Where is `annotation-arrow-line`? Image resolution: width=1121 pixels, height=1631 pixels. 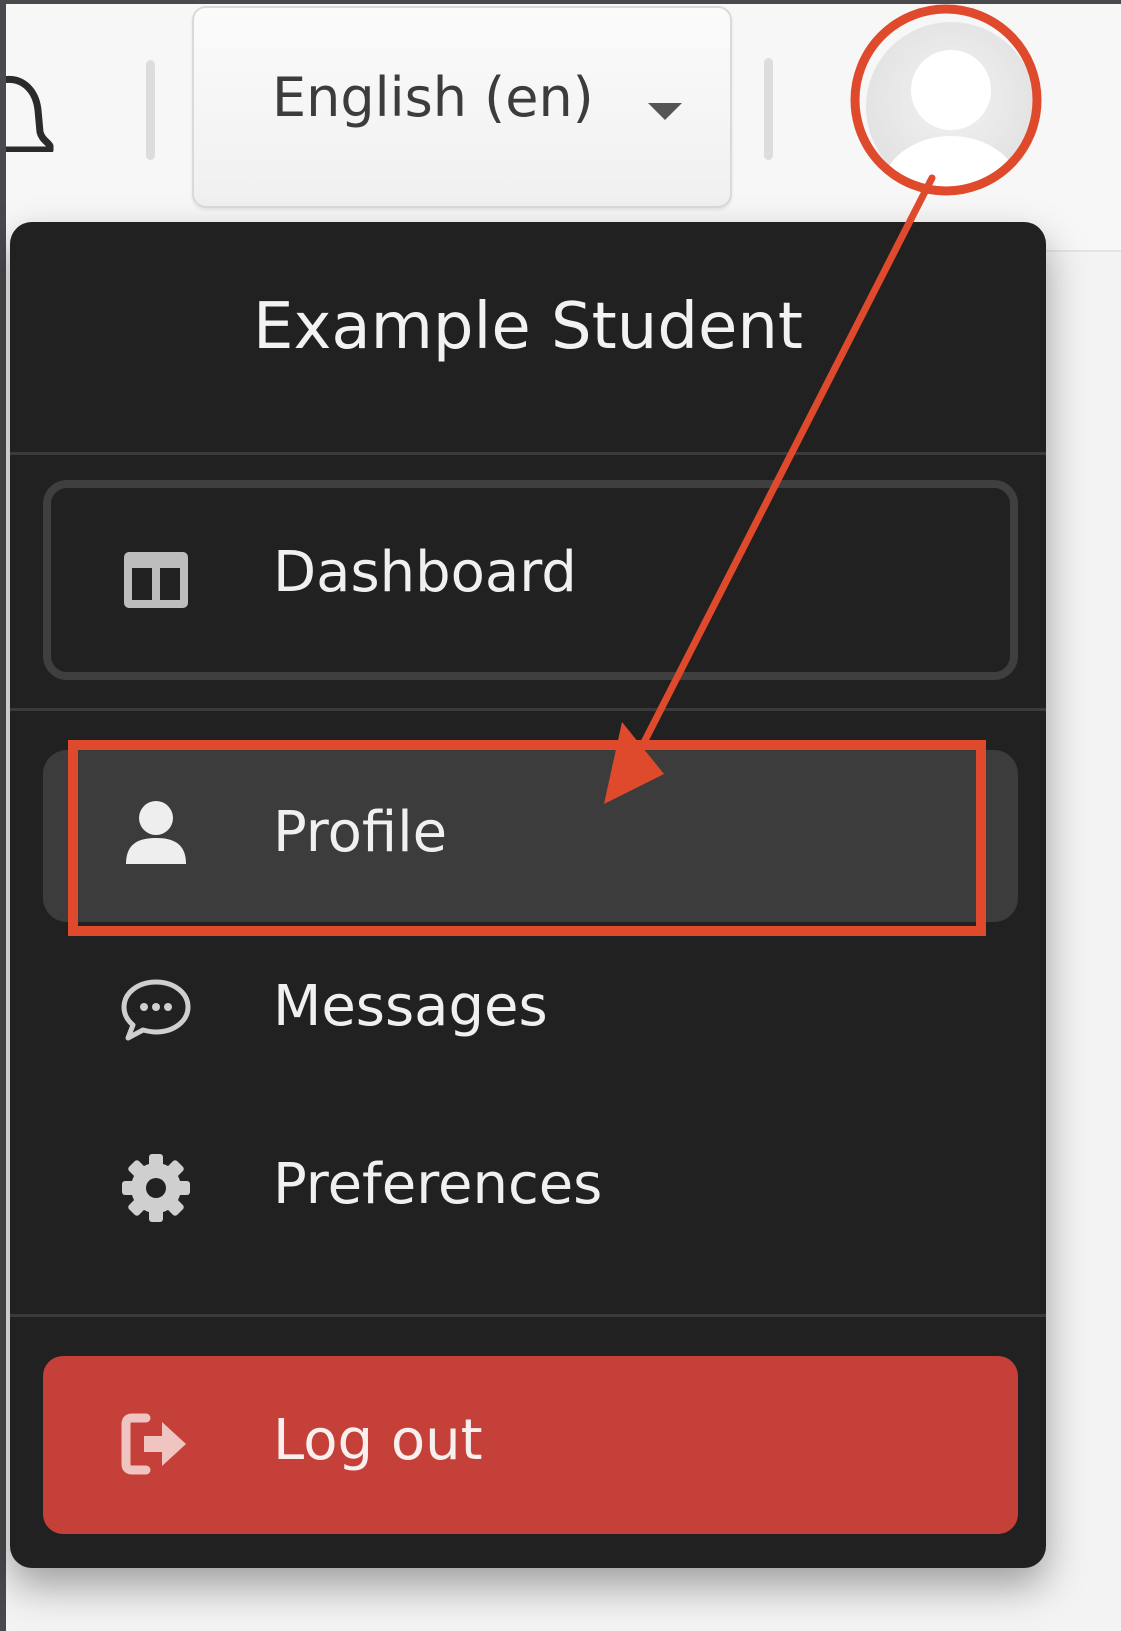 annotation-arrow-line is located at coordinates (784, 468).